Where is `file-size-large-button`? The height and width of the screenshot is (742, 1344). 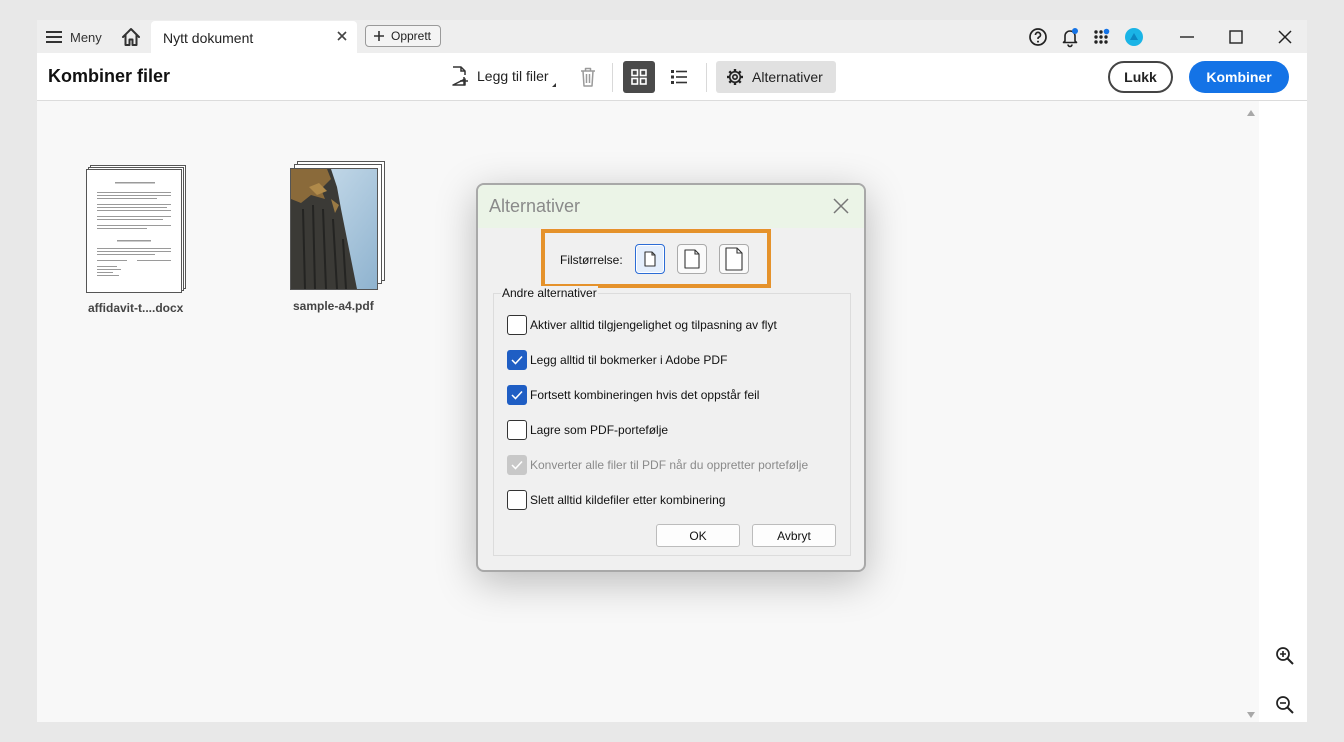 file-size-large-button is located at coordinates (734, 259).